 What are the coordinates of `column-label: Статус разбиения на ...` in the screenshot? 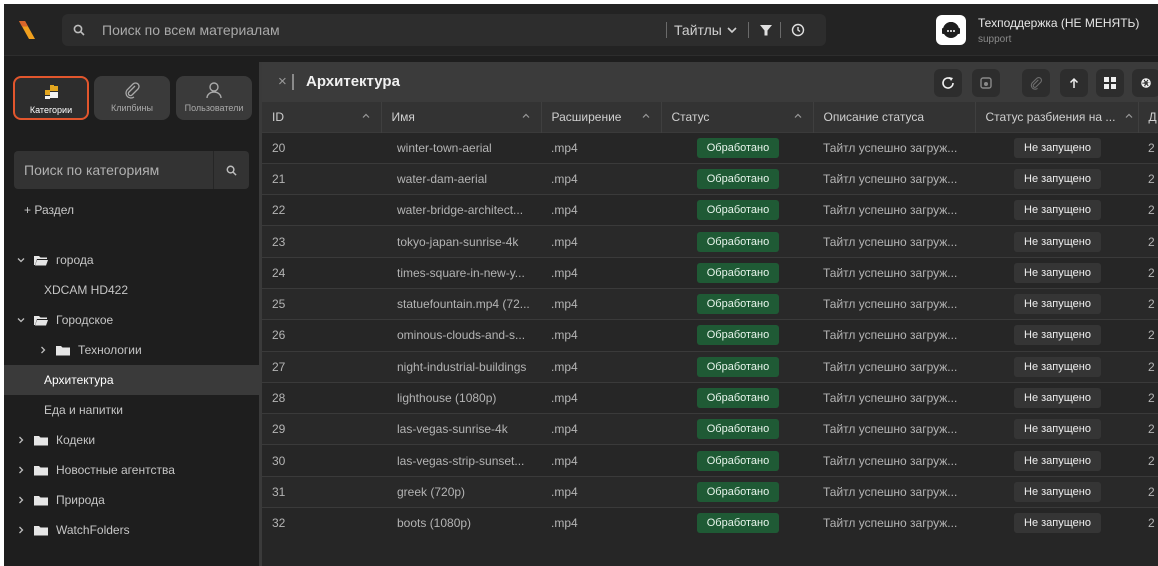 It's located at (1050, 116).